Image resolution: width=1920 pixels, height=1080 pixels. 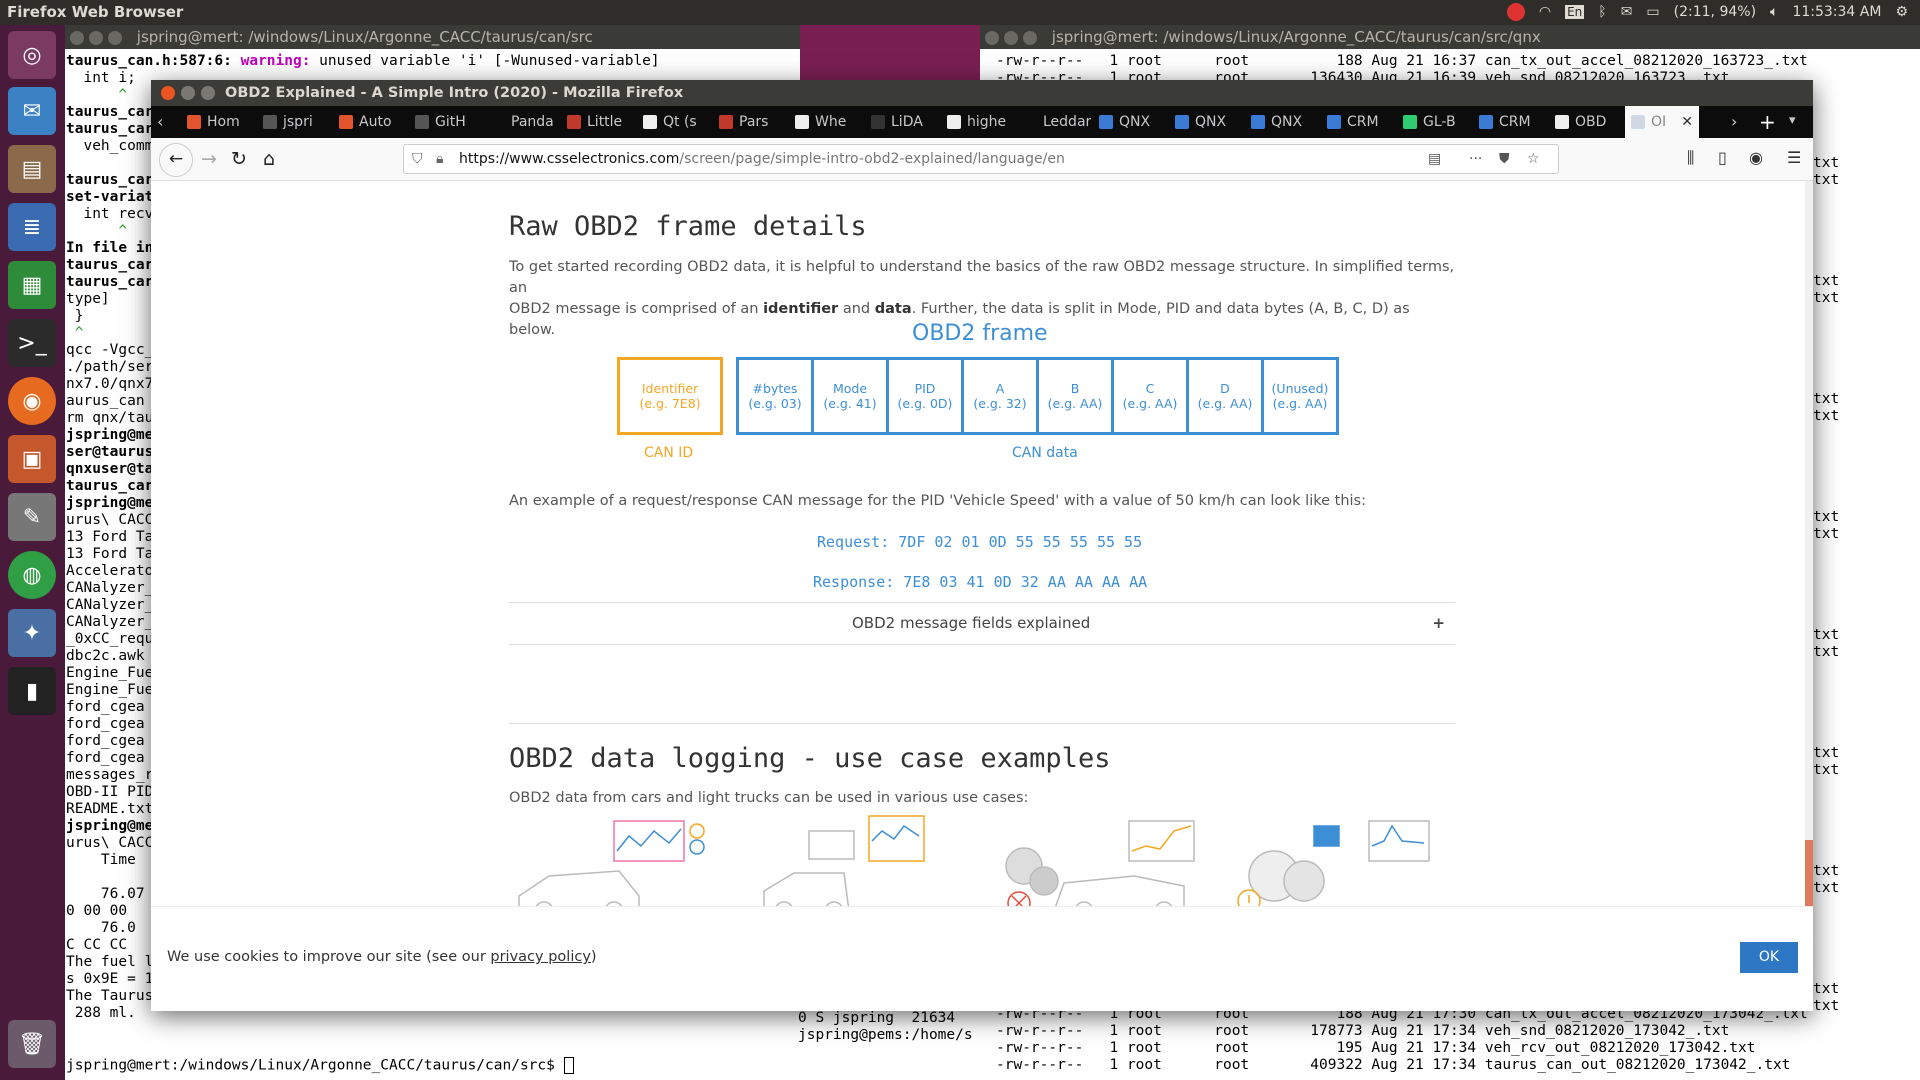 I want to click on pocket-icon: ⛊, so click(x=1504, y=159).